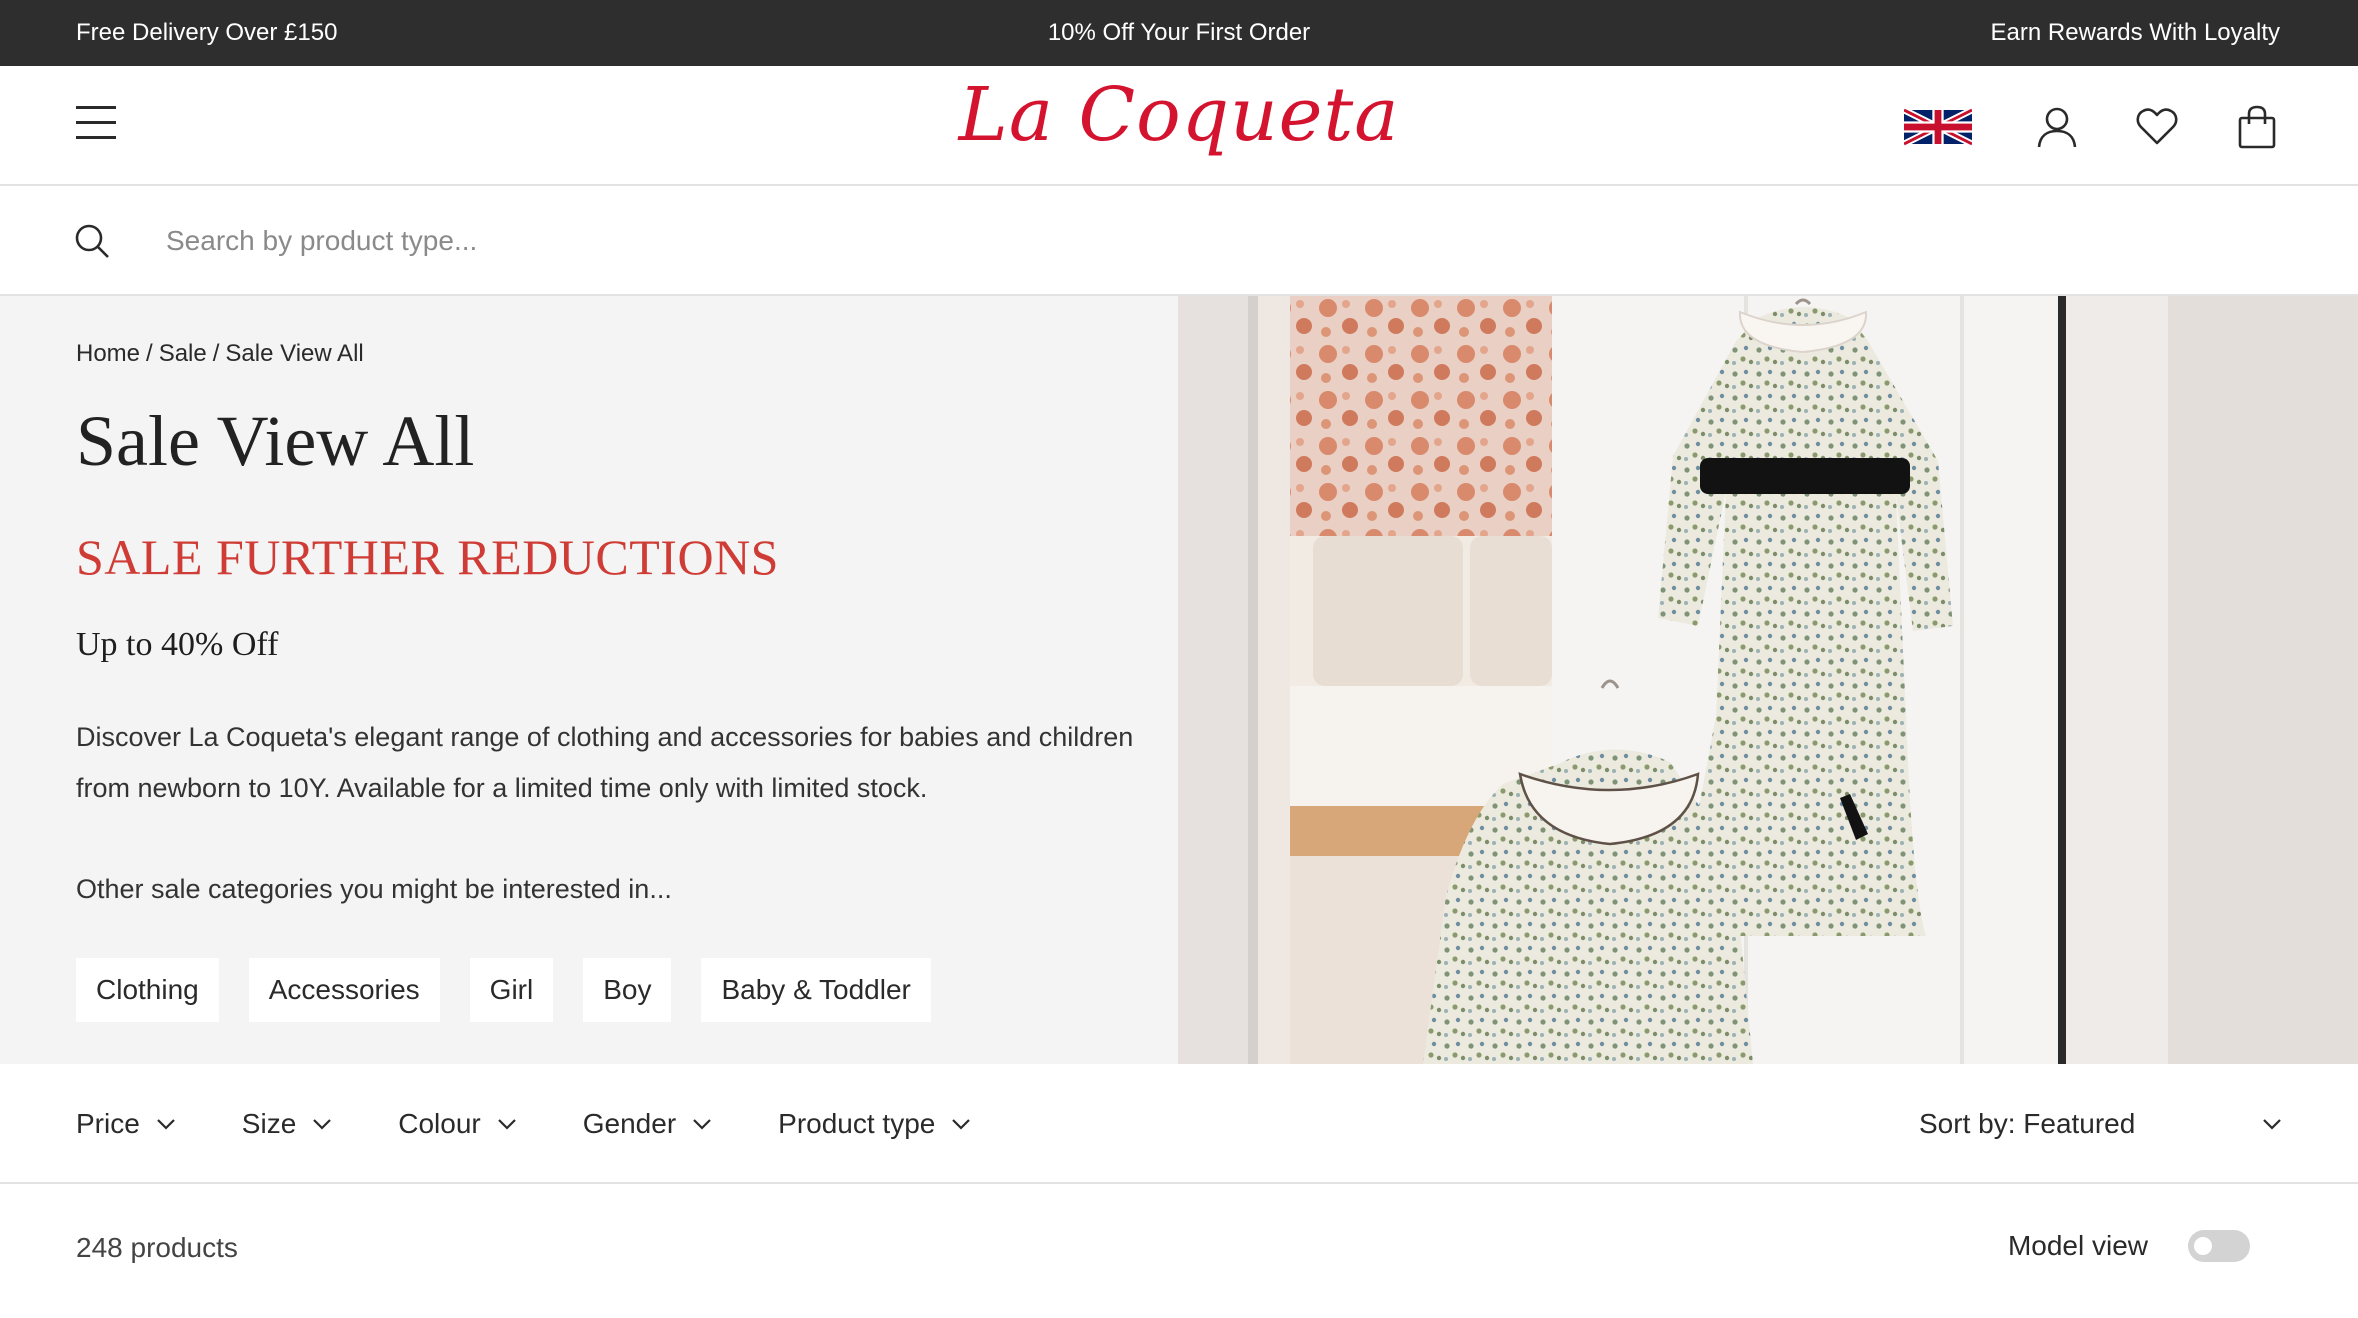 The image size is (2358, 1318). I want to click on header-actions, so click(2093, 127).